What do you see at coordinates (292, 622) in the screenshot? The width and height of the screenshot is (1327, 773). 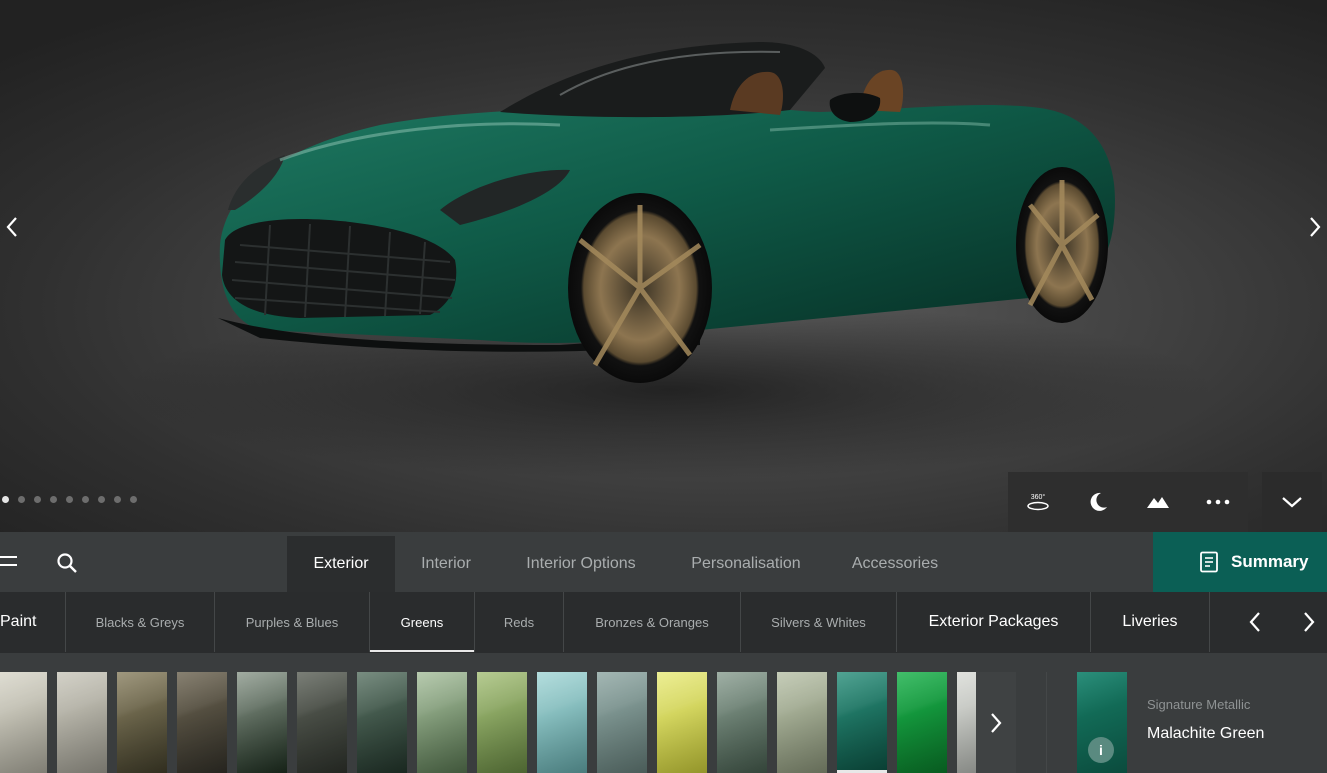 I see `category-purples-blues: Purples & Blues` at bounding box center [292, 622].